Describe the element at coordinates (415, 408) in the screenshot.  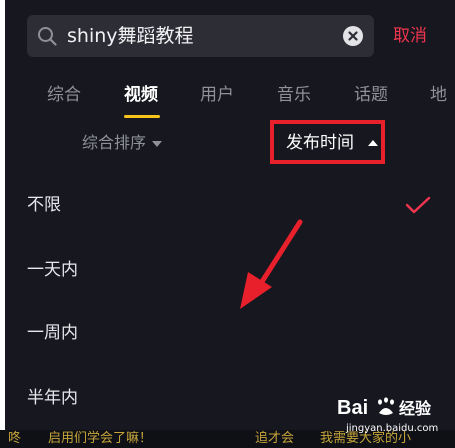
I see `svg-text: 经验` at that location.